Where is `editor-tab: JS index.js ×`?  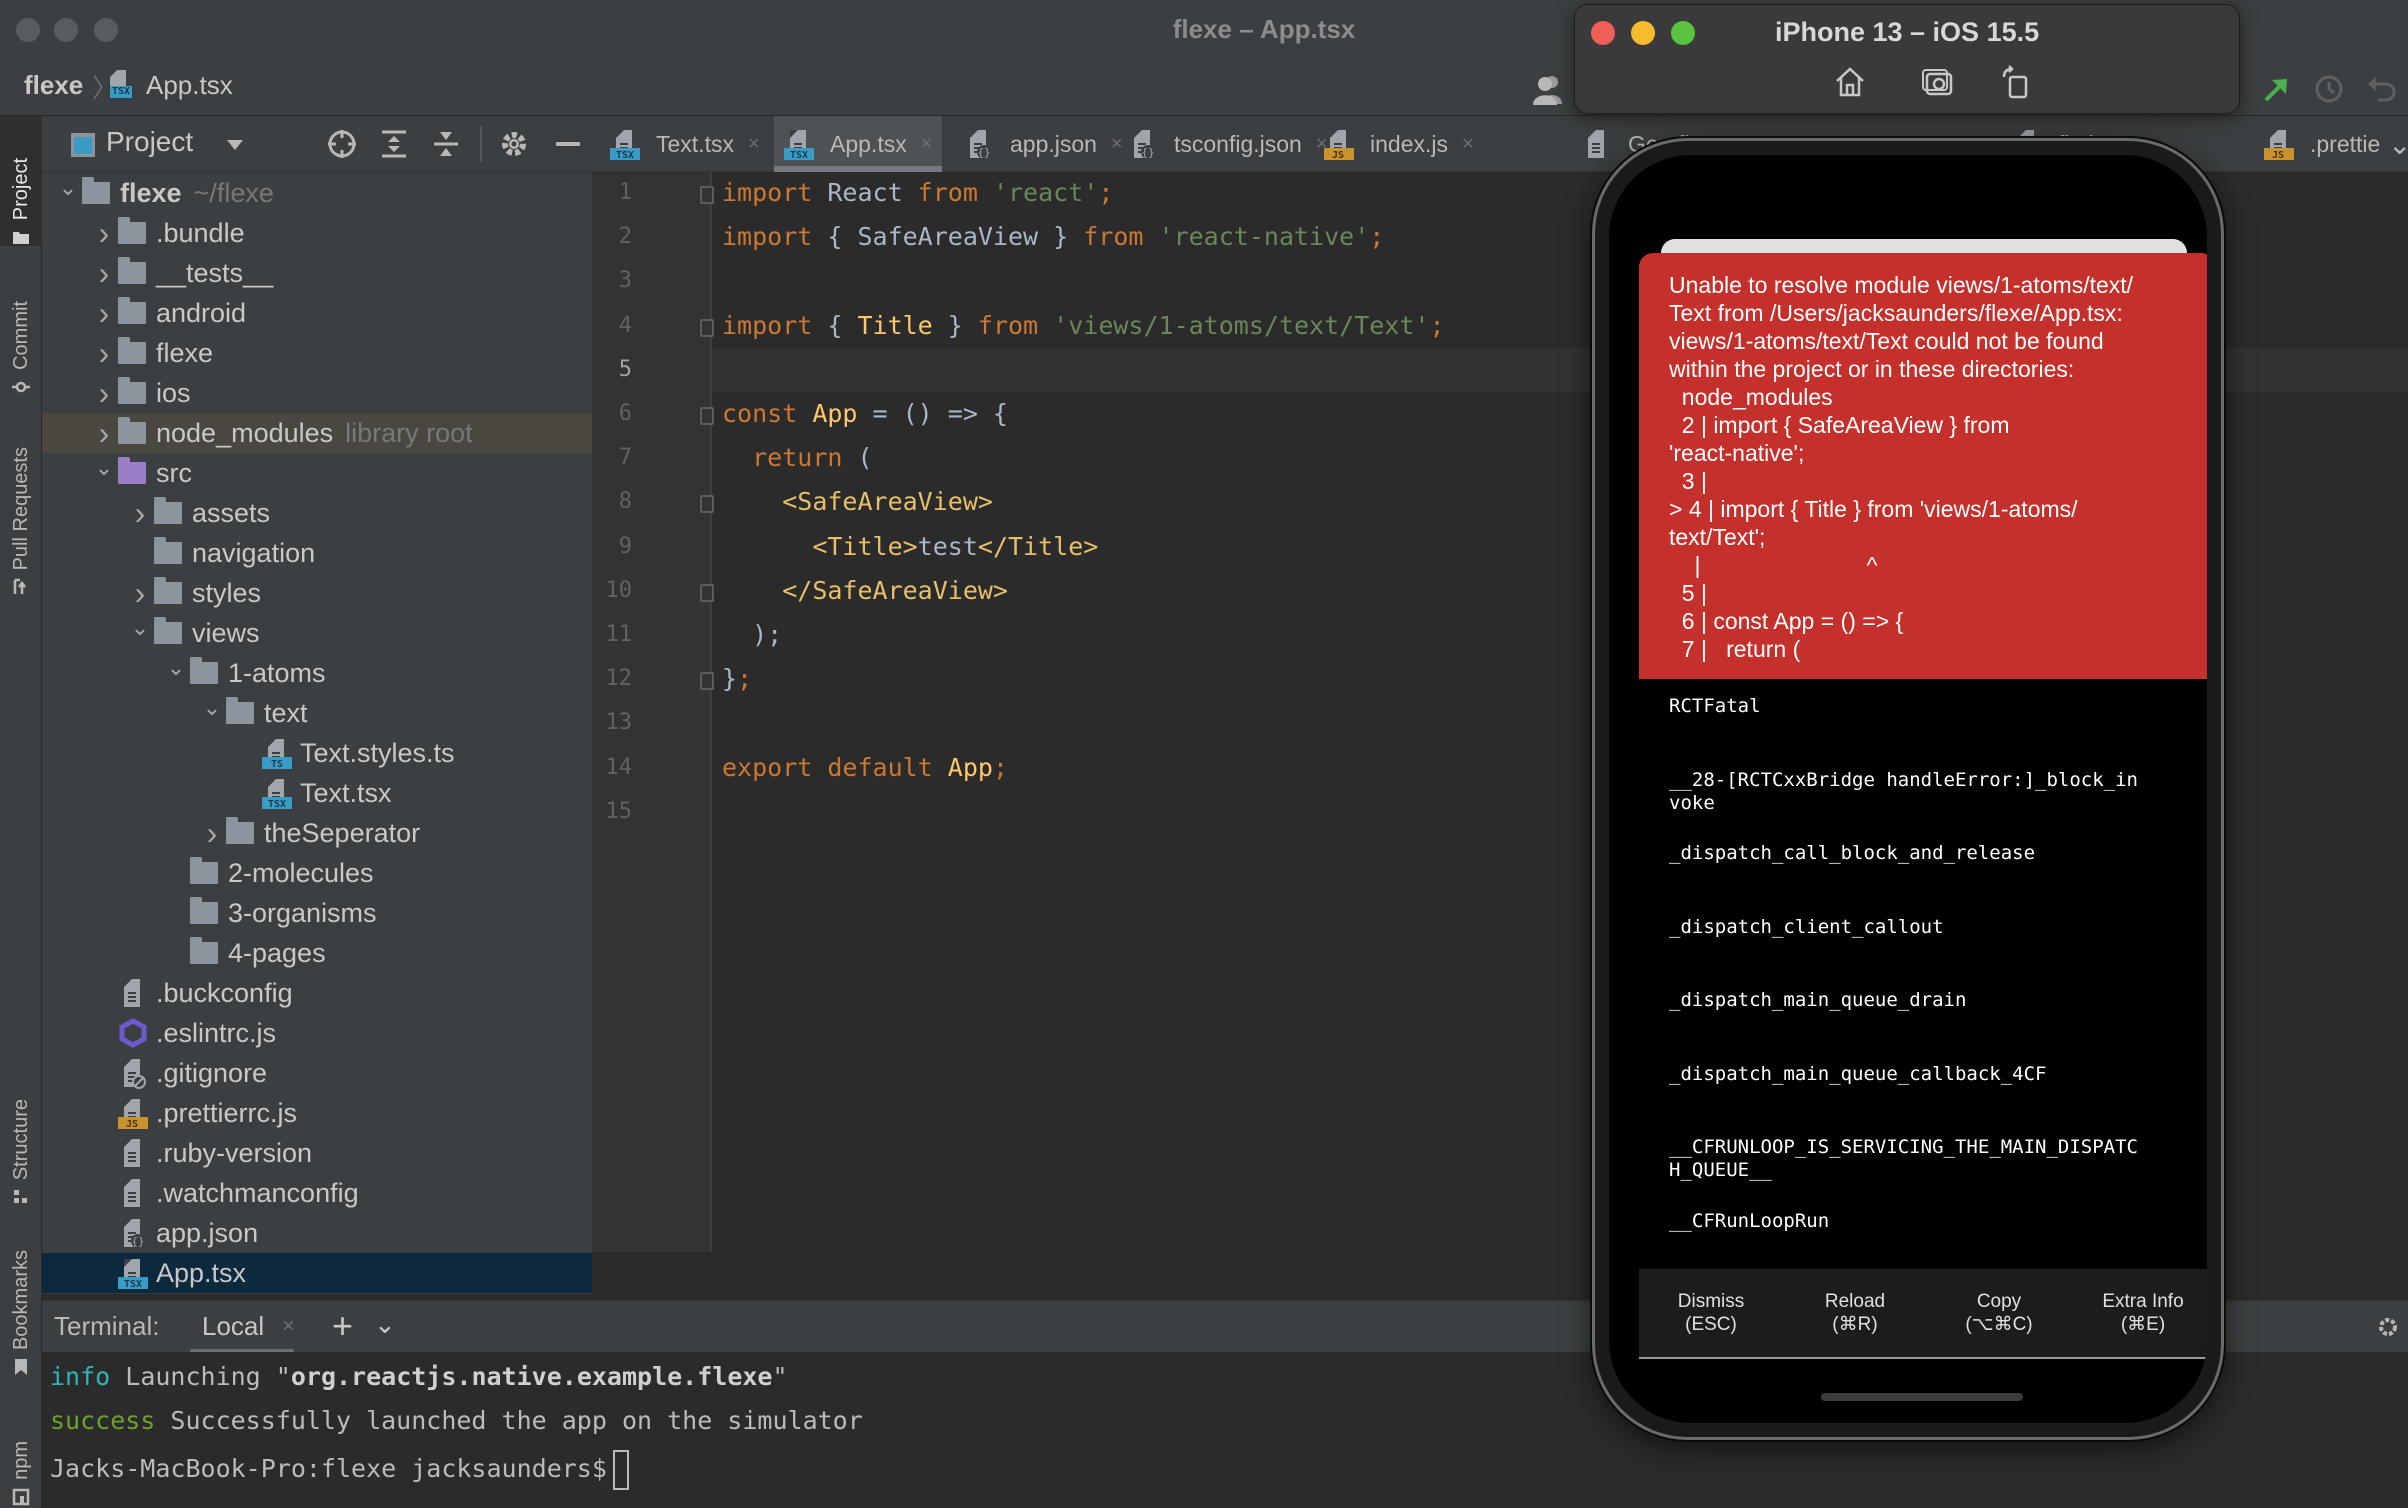
editor-tab: JS index.js × is located at coordinates (1399, 144).